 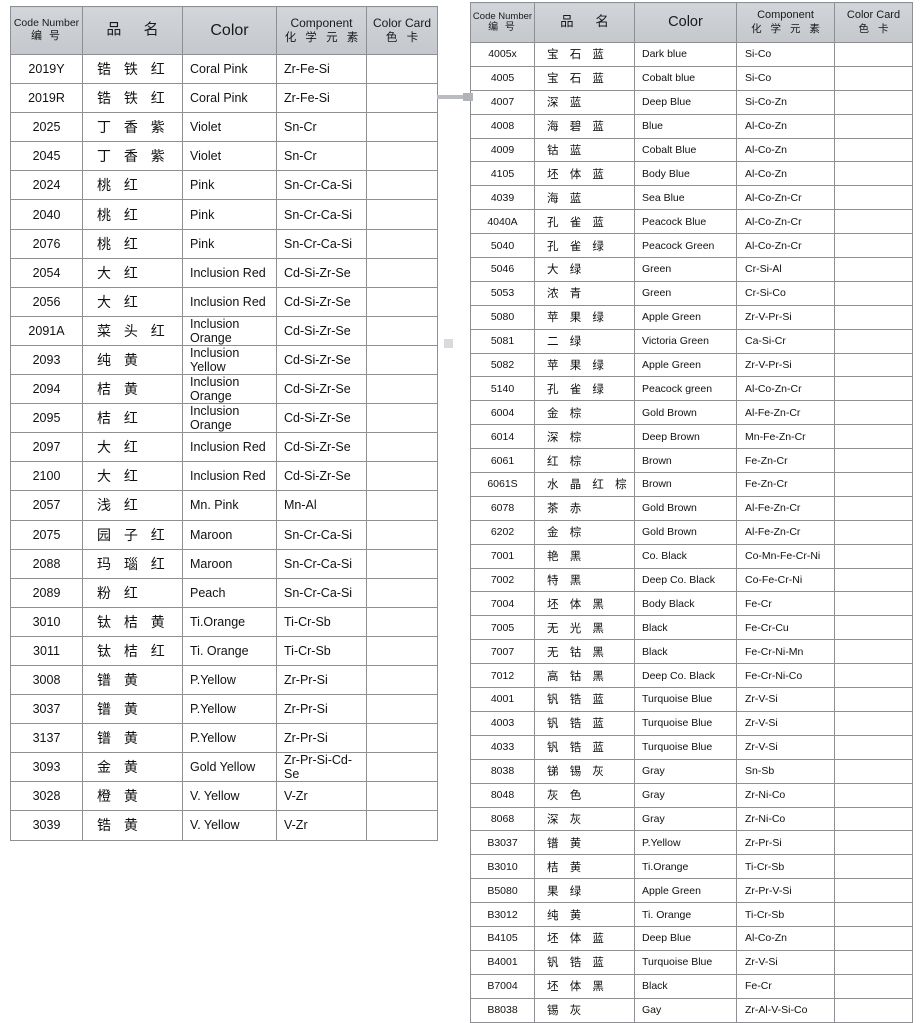 I want to click on cell-code: 2100, so click(x=46, y=476).